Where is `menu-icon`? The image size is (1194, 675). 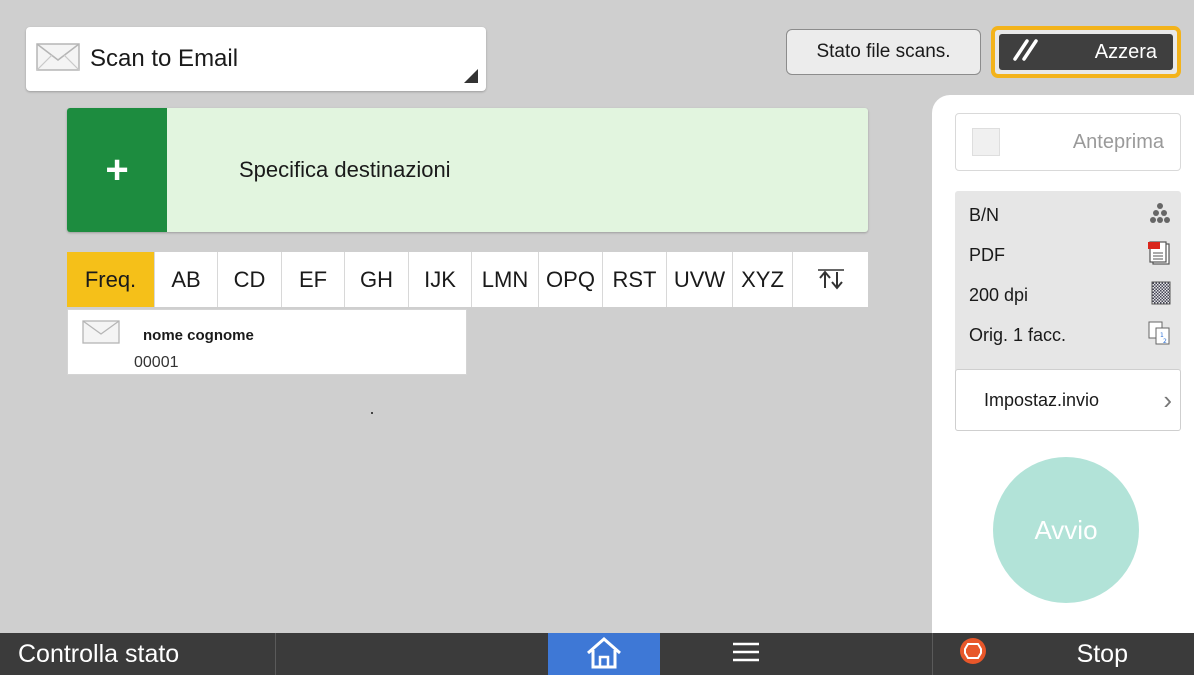 menu-icon is located at coordinates (746, 654).